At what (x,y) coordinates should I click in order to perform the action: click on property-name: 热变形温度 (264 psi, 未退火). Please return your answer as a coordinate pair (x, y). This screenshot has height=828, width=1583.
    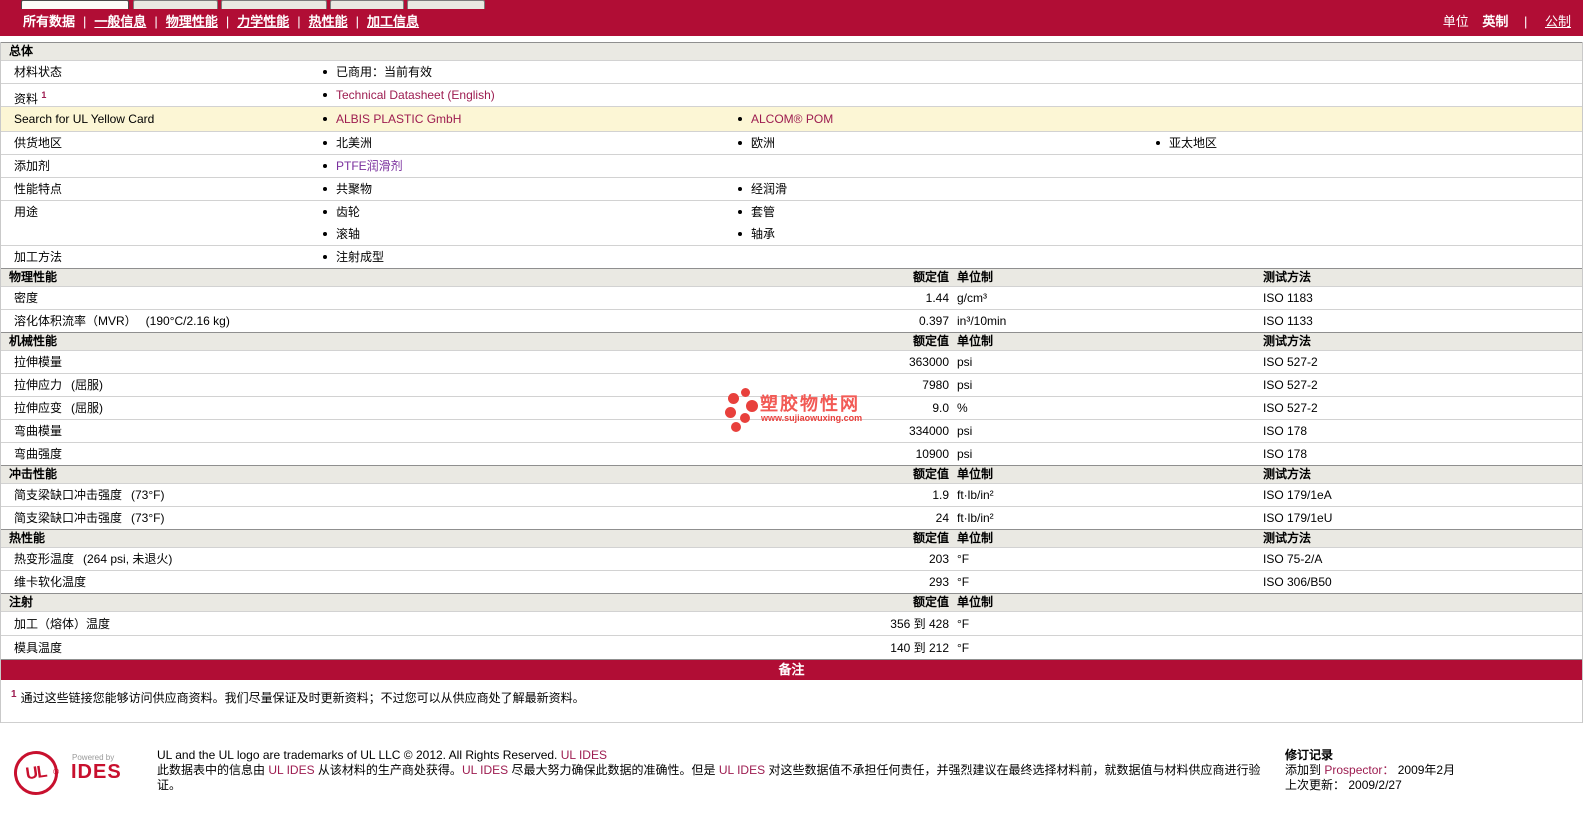
    Looking at the image, I should click on (93, 559).